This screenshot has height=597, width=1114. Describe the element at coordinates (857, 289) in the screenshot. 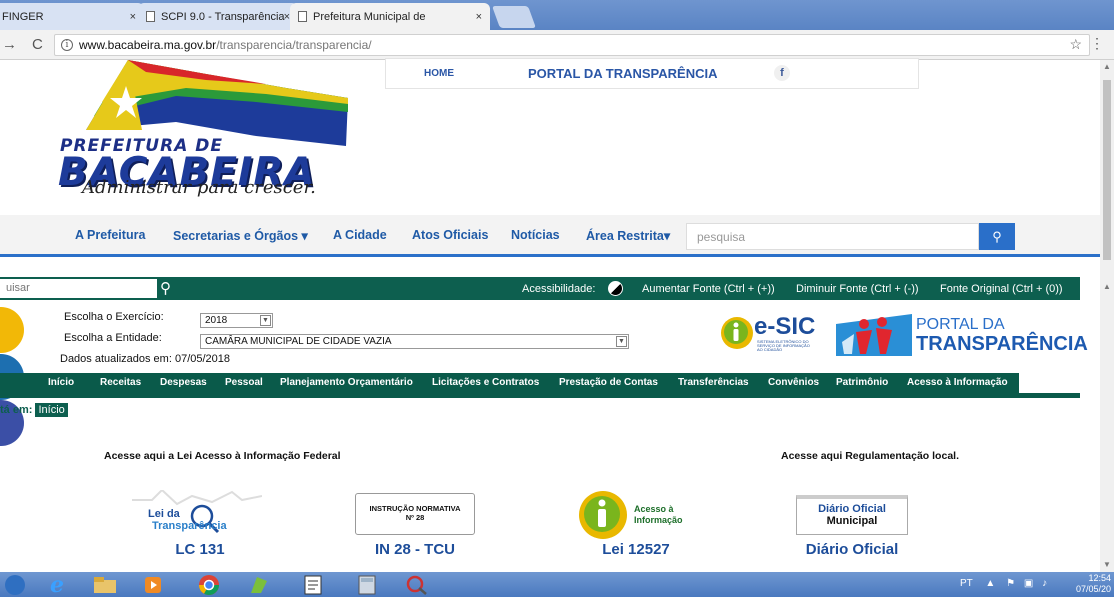

I see `decrease-font-link: Diminuir Fonte (Ctrl + (-))` at that location.